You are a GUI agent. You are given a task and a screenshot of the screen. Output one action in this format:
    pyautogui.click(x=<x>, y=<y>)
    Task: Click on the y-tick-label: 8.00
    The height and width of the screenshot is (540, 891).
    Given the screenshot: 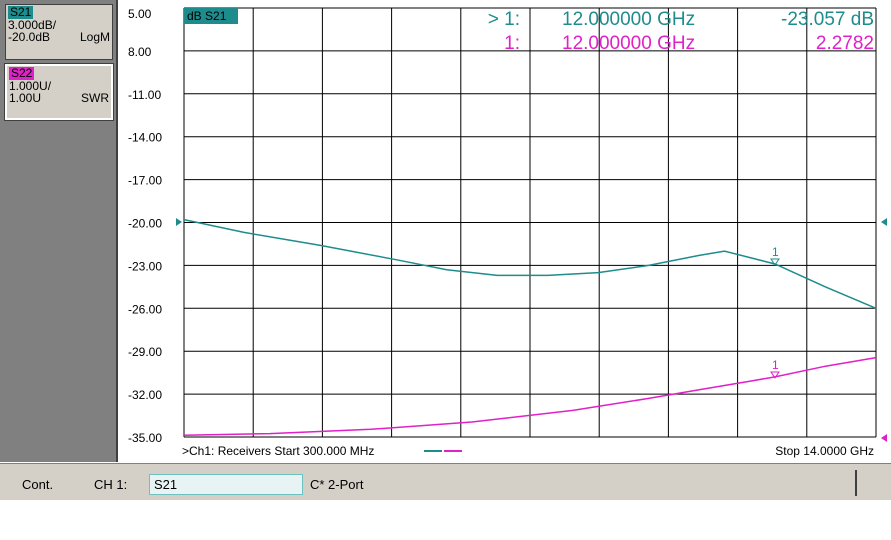 What is the action you would take?
    pyautogui.click(x=140, y=52)
    